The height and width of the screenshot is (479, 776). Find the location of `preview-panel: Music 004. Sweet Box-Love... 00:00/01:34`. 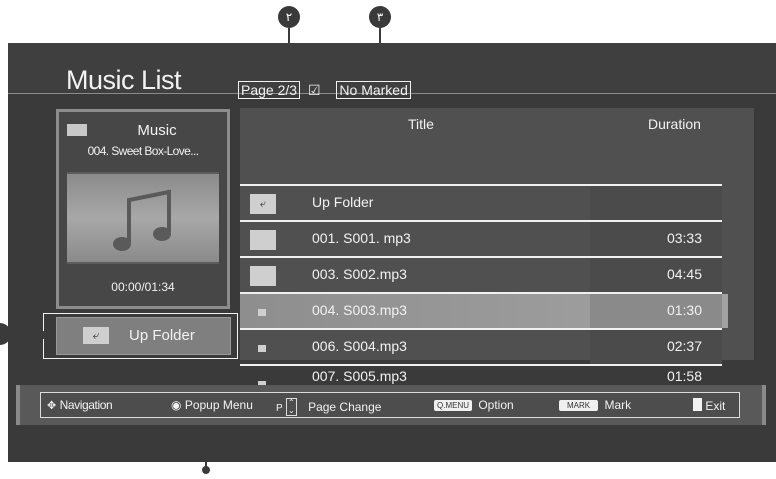

preview-panel: Music 004. Sweet Box-Love... 00:00/01:34 is located at coordinates (143, 209).